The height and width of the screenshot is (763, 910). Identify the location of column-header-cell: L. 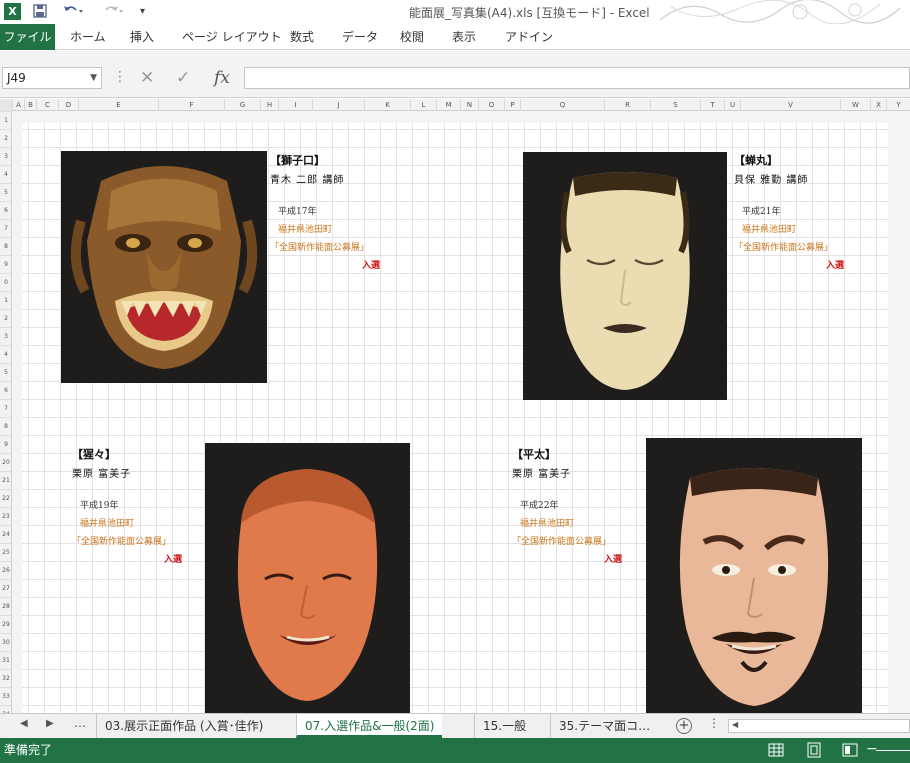
(423, 105).